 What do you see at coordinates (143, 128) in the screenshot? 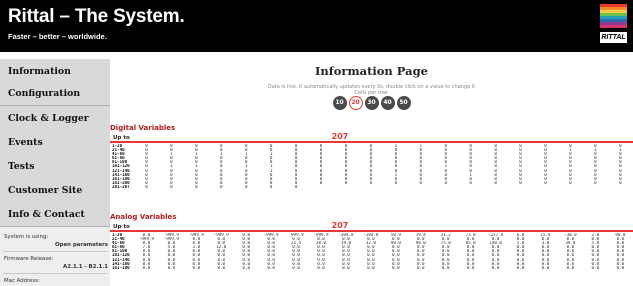
I see `digital-section-title: Digital Variables` at bounding box center [143, 128].